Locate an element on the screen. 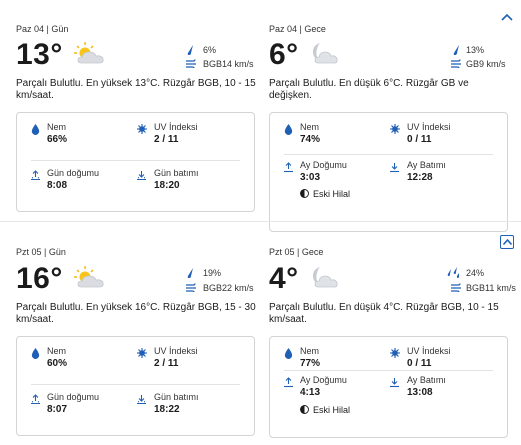 The width and height of the screenshot is (521, 445). wind-value: BGB14 km/s is located at coordinates (228, 64).